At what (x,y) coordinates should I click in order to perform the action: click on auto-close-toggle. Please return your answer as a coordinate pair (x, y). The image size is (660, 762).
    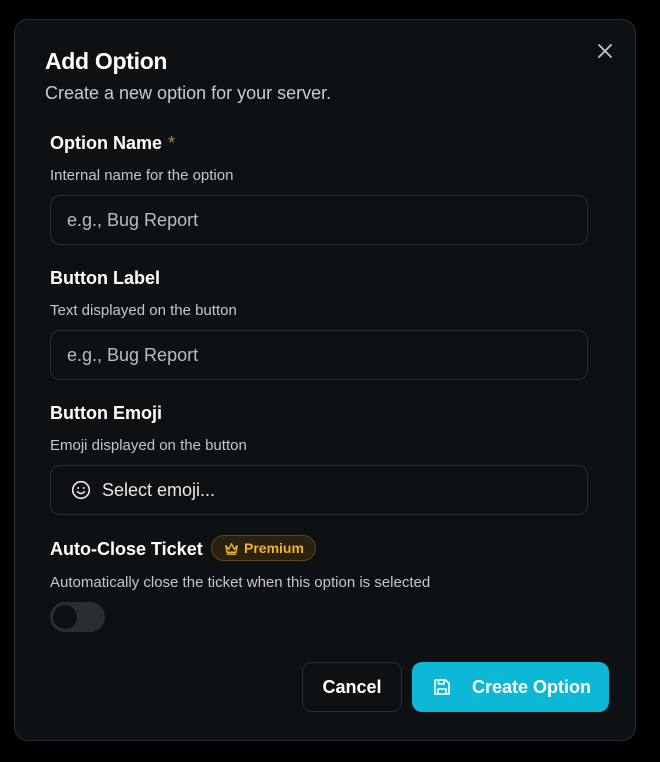
    Looking at the image, I should click on (77, 617).